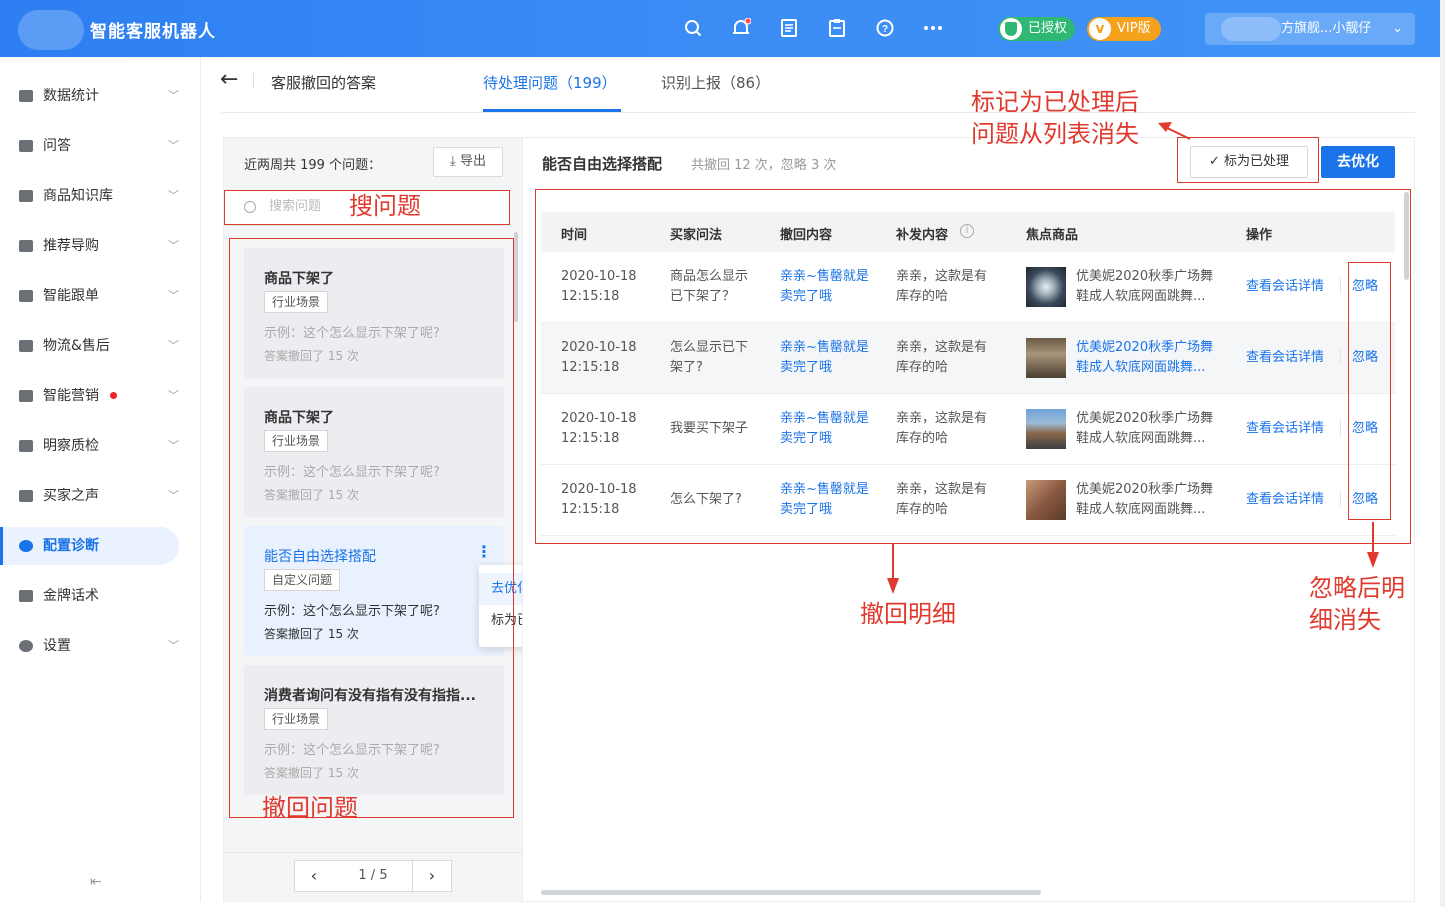  What do you see at coordinates (715, 82) in the screenshot?
I see `tab-reported: 识别上报（86）` at bounding box center [715, 82].